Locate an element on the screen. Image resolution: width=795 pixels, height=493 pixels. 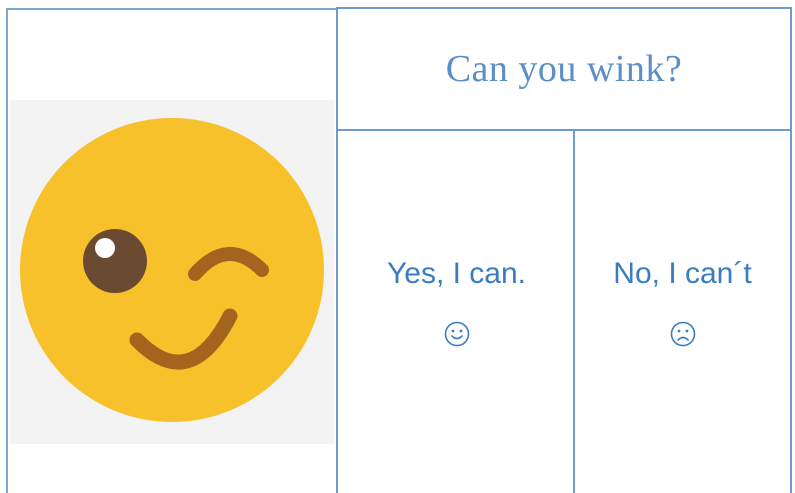
question-title: Can you wink? is located at coordinates (564, 69).